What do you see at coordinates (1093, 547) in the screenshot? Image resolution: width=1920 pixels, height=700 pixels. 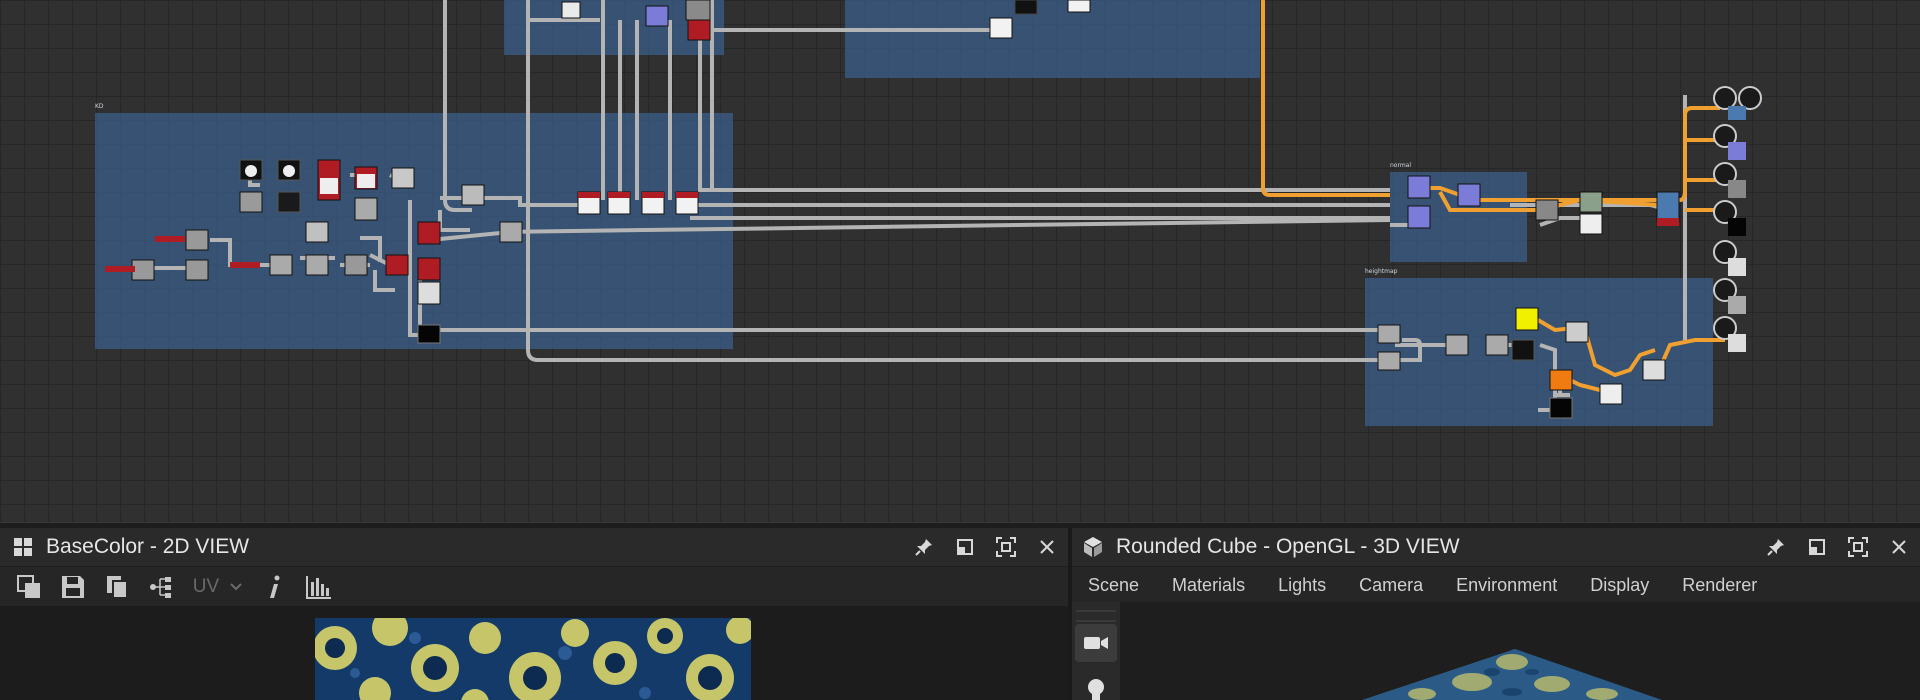 I see `cube-icon` at bounding box center [1093, 547].